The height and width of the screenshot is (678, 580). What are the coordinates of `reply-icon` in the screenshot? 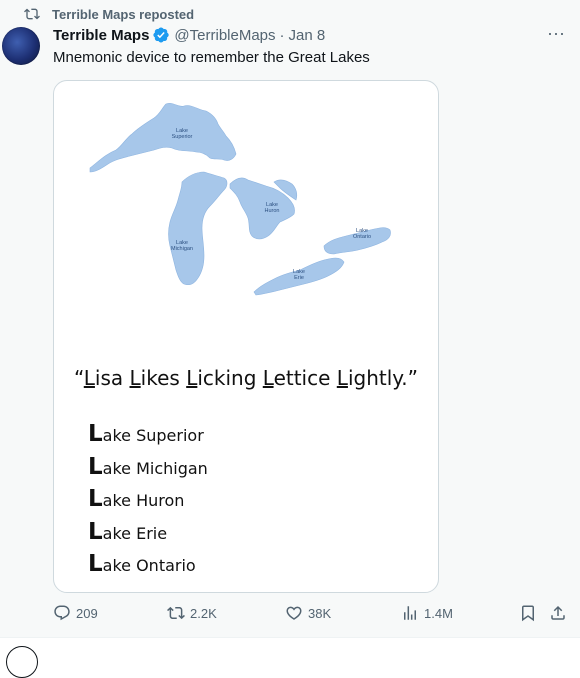 It's located at (62, 613).